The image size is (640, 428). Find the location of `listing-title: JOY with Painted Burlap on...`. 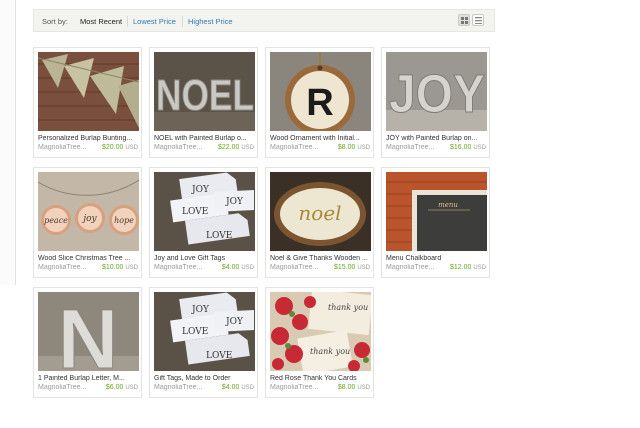

listing-title: JOY with Painted Burlap on... is located at coordinates (437, 138).